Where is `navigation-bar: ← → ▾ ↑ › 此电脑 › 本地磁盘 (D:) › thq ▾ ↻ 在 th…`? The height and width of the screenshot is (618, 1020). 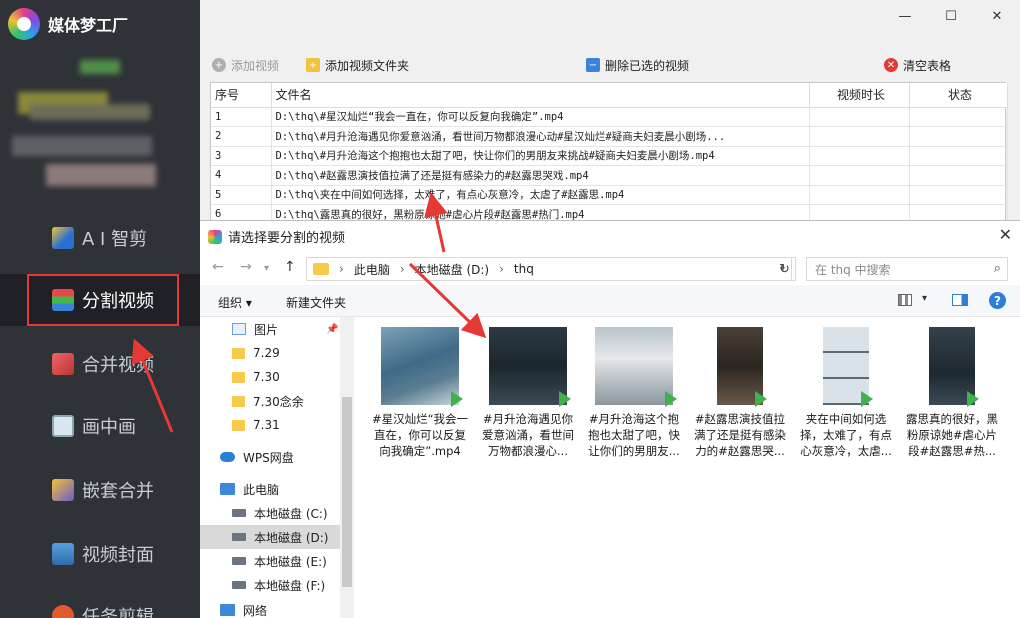
navigation-bar: ← → ▾ ↑ › 此电脑 › 本地磁盘 (D:) › thq ▾ ↻ 在 th… is located at coordinates (610, 269).